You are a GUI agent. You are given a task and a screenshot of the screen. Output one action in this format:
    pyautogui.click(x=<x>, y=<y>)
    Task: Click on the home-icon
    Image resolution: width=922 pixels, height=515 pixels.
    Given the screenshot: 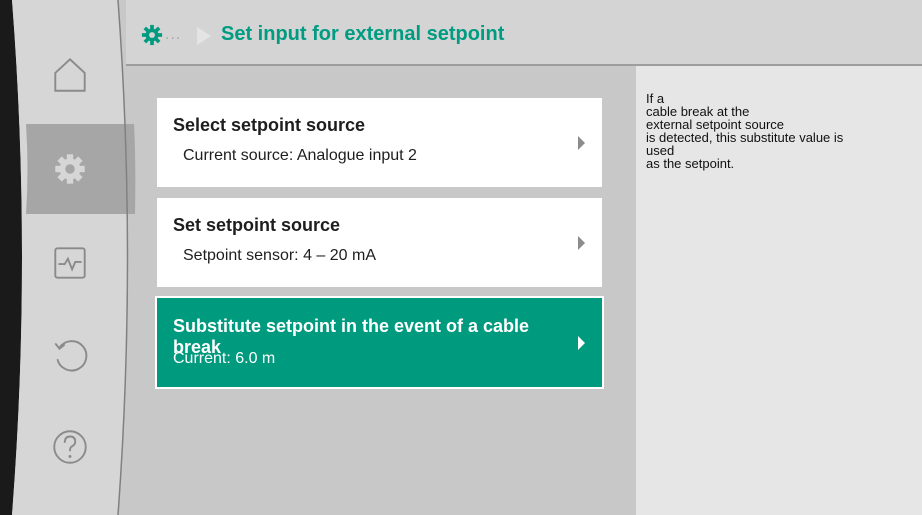 What is the action you would take?
    pyautogui.click(x=70, y=74)
    